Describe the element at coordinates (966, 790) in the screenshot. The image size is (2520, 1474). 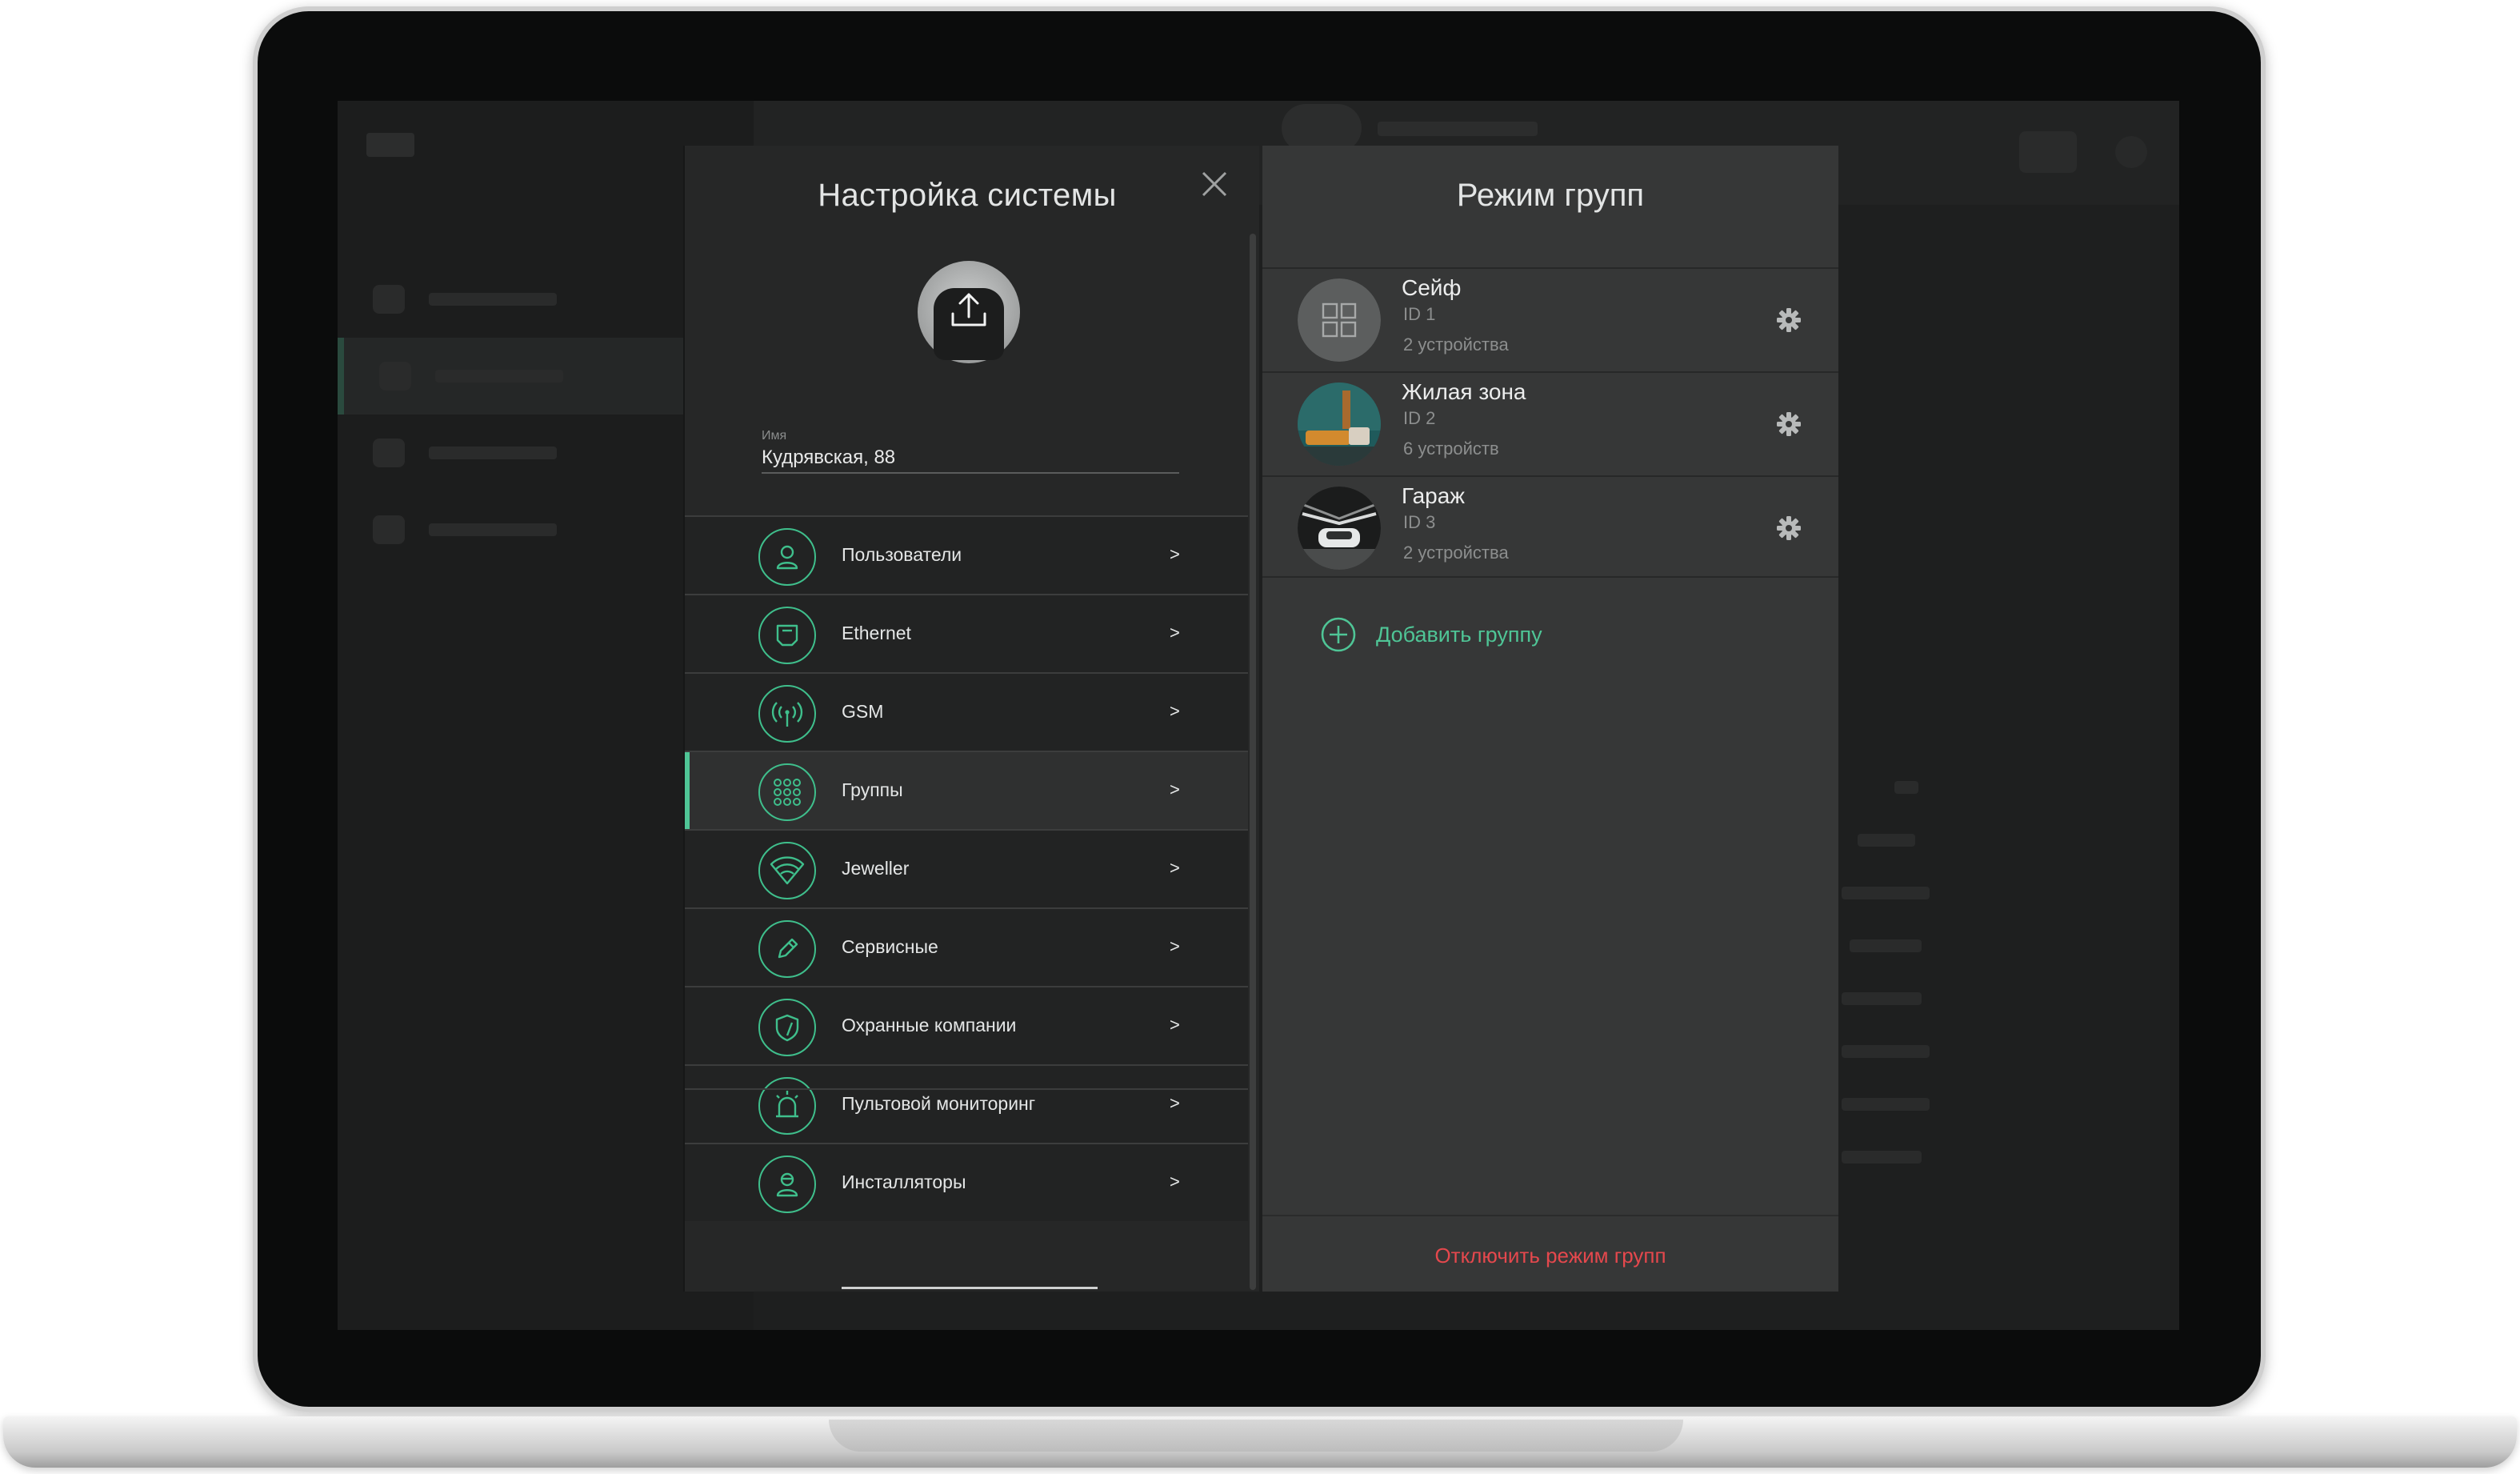
I see `menu-item-groups: Группы >` at that location.